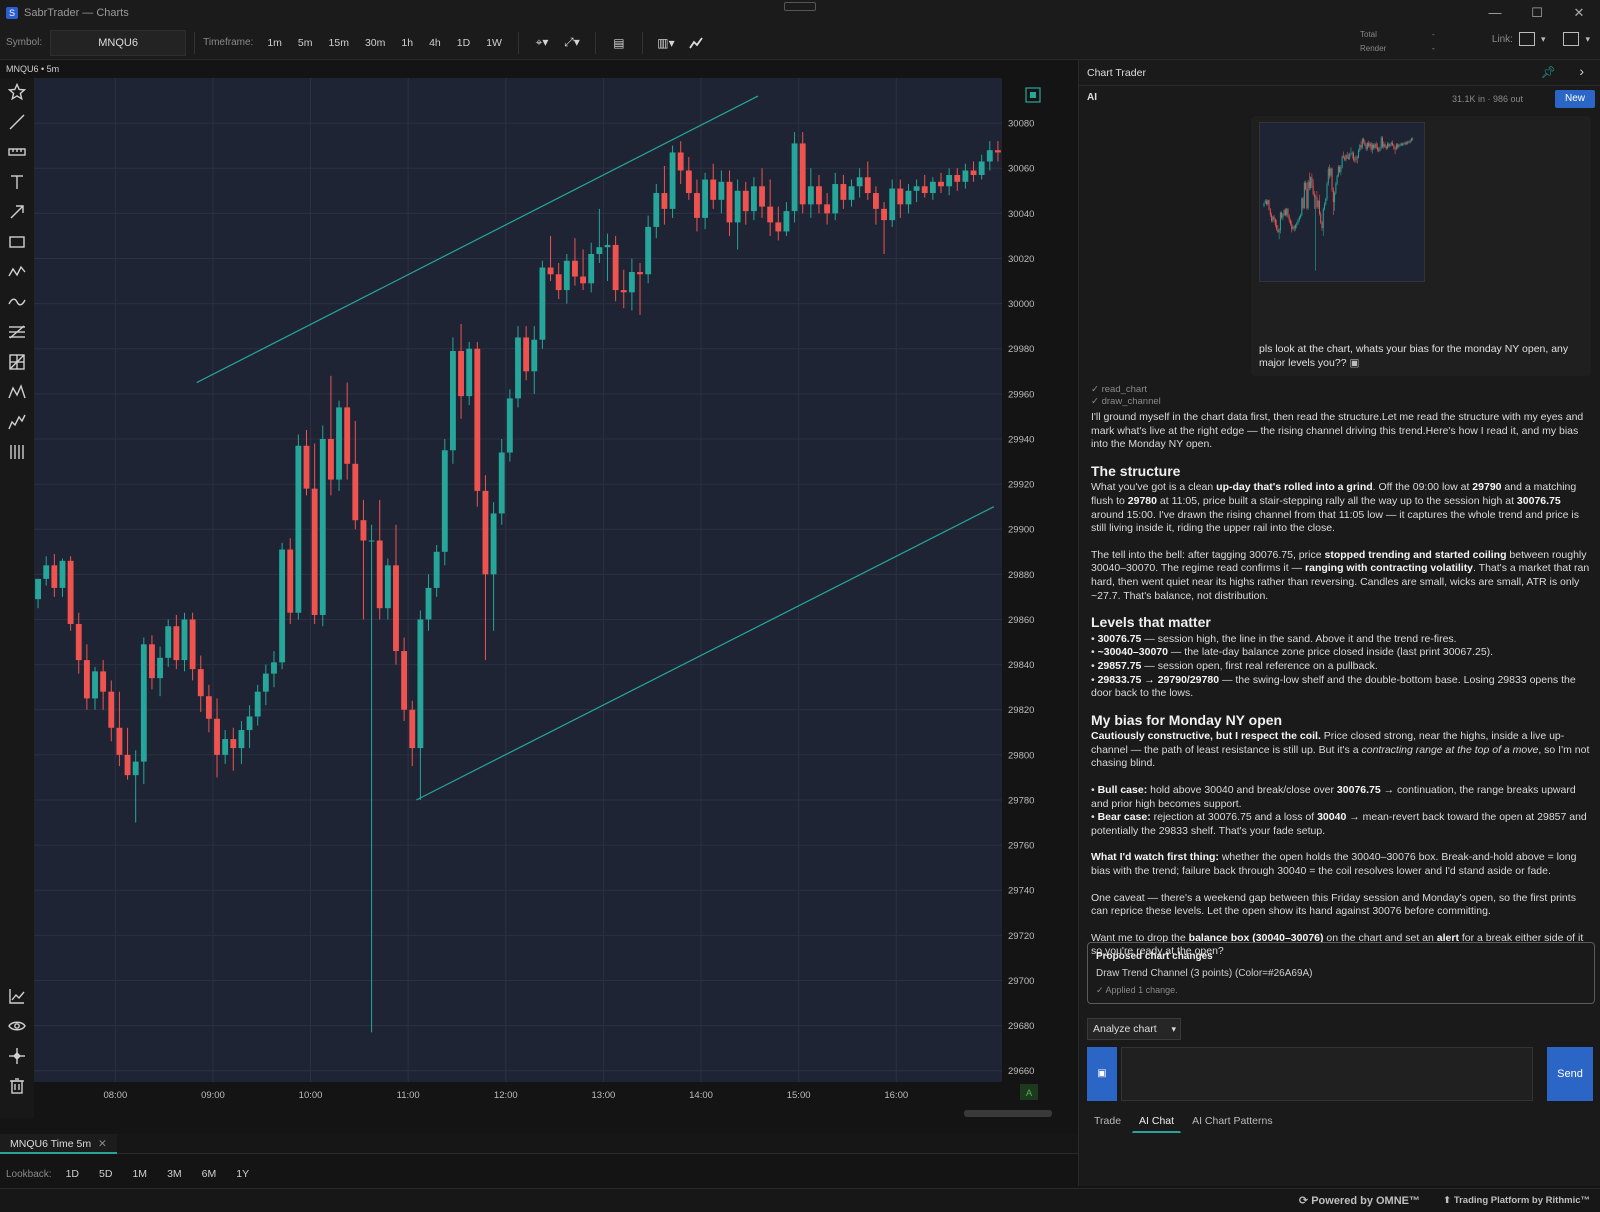 Image resolution: width=1600 pixels, height=1212 pixels. I want to click on app-logo-icon: S, so click(12, 13).